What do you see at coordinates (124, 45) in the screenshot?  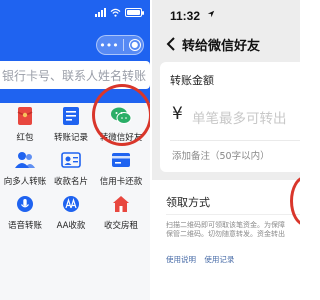 I see `capsule-divider` at bounding box center [124, 45].